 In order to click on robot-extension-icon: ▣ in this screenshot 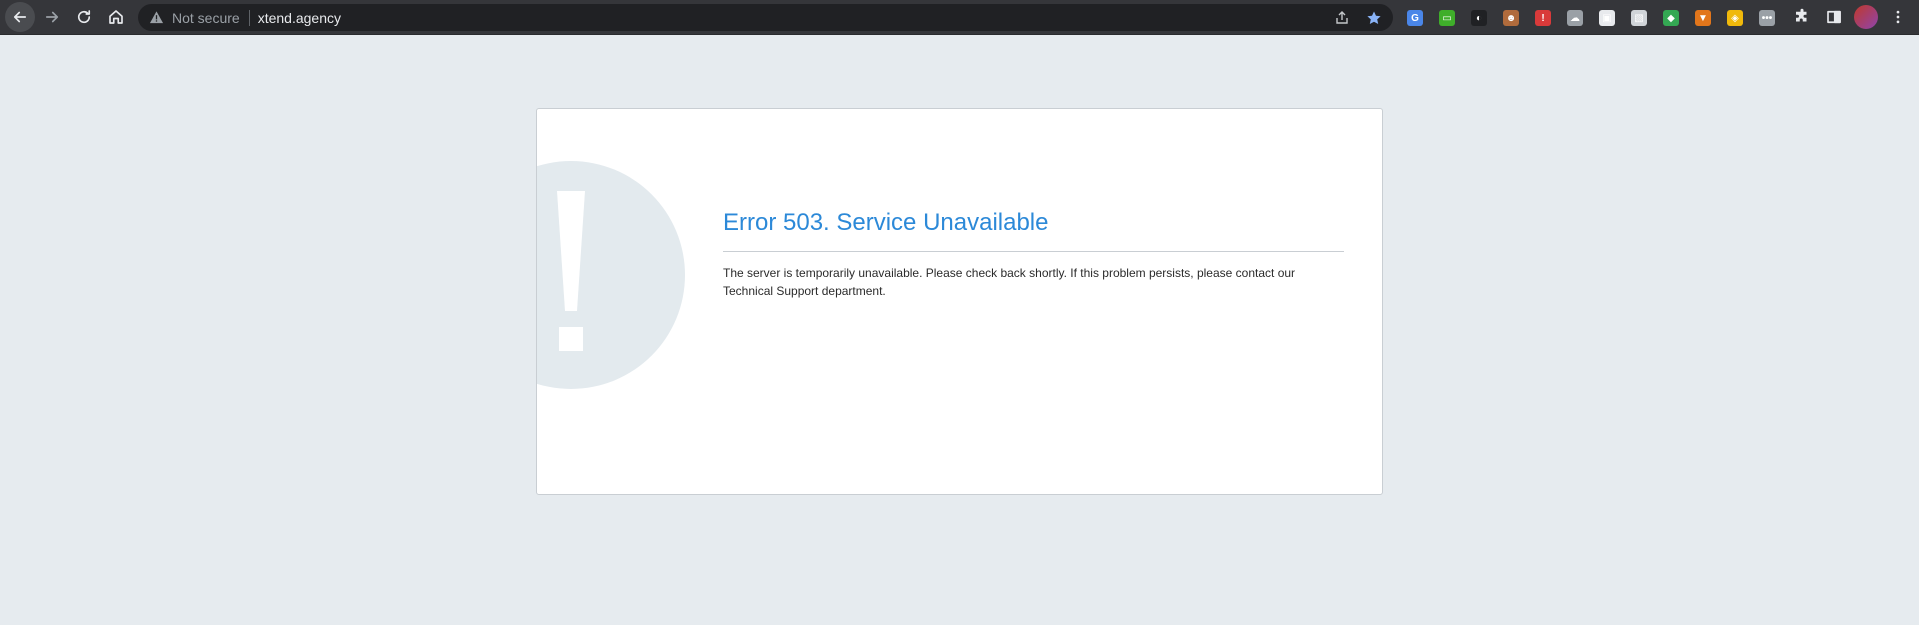, I will do `click(1607, 18)`.